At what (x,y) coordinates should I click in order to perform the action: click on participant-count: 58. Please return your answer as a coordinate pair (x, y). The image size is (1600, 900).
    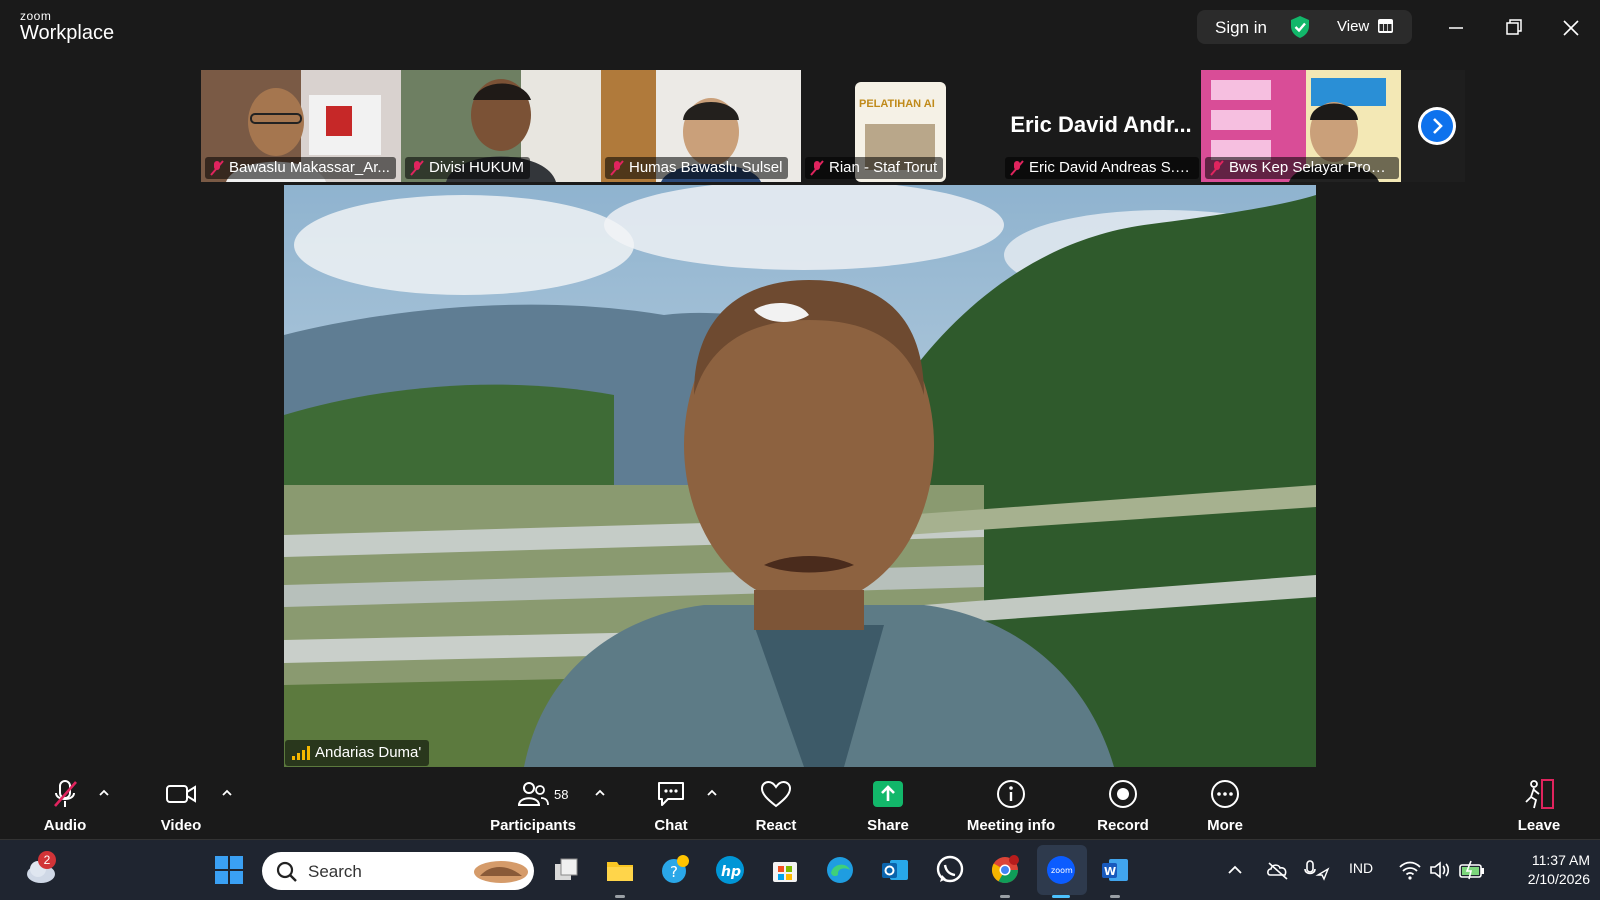
    Looking at the image, I should click on (561, 794).